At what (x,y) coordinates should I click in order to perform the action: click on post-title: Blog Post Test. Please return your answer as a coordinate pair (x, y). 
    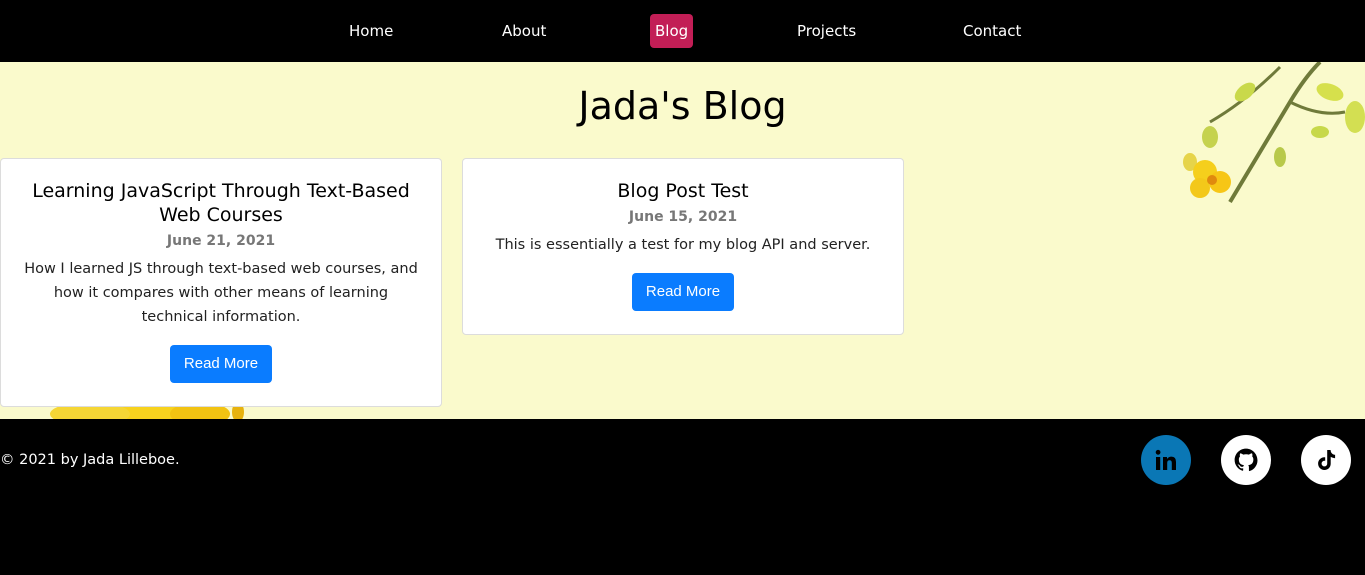
    Looking at the image, I should click on (683, 191).